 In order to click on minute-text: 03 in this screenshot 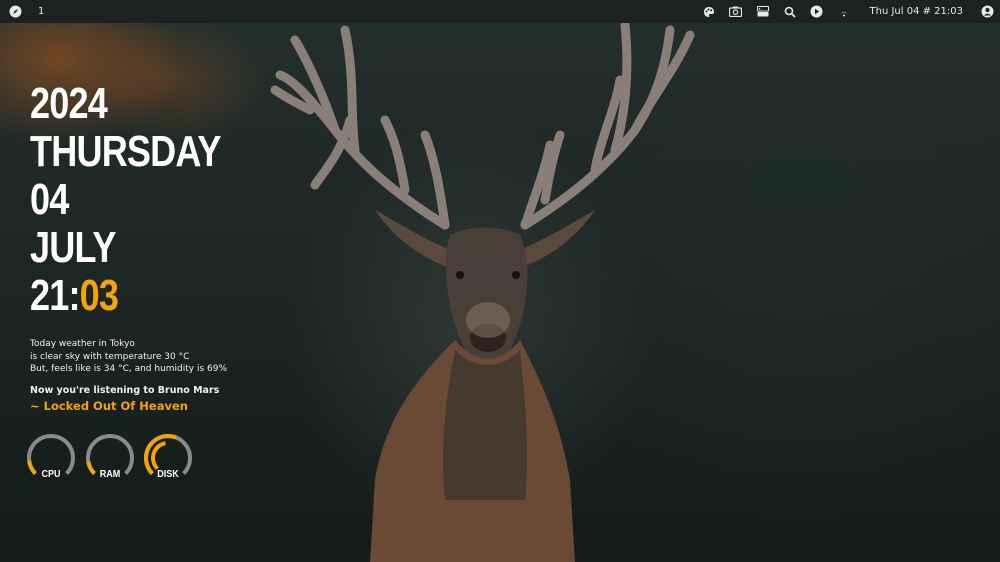, I will do `click(99, 295)`.